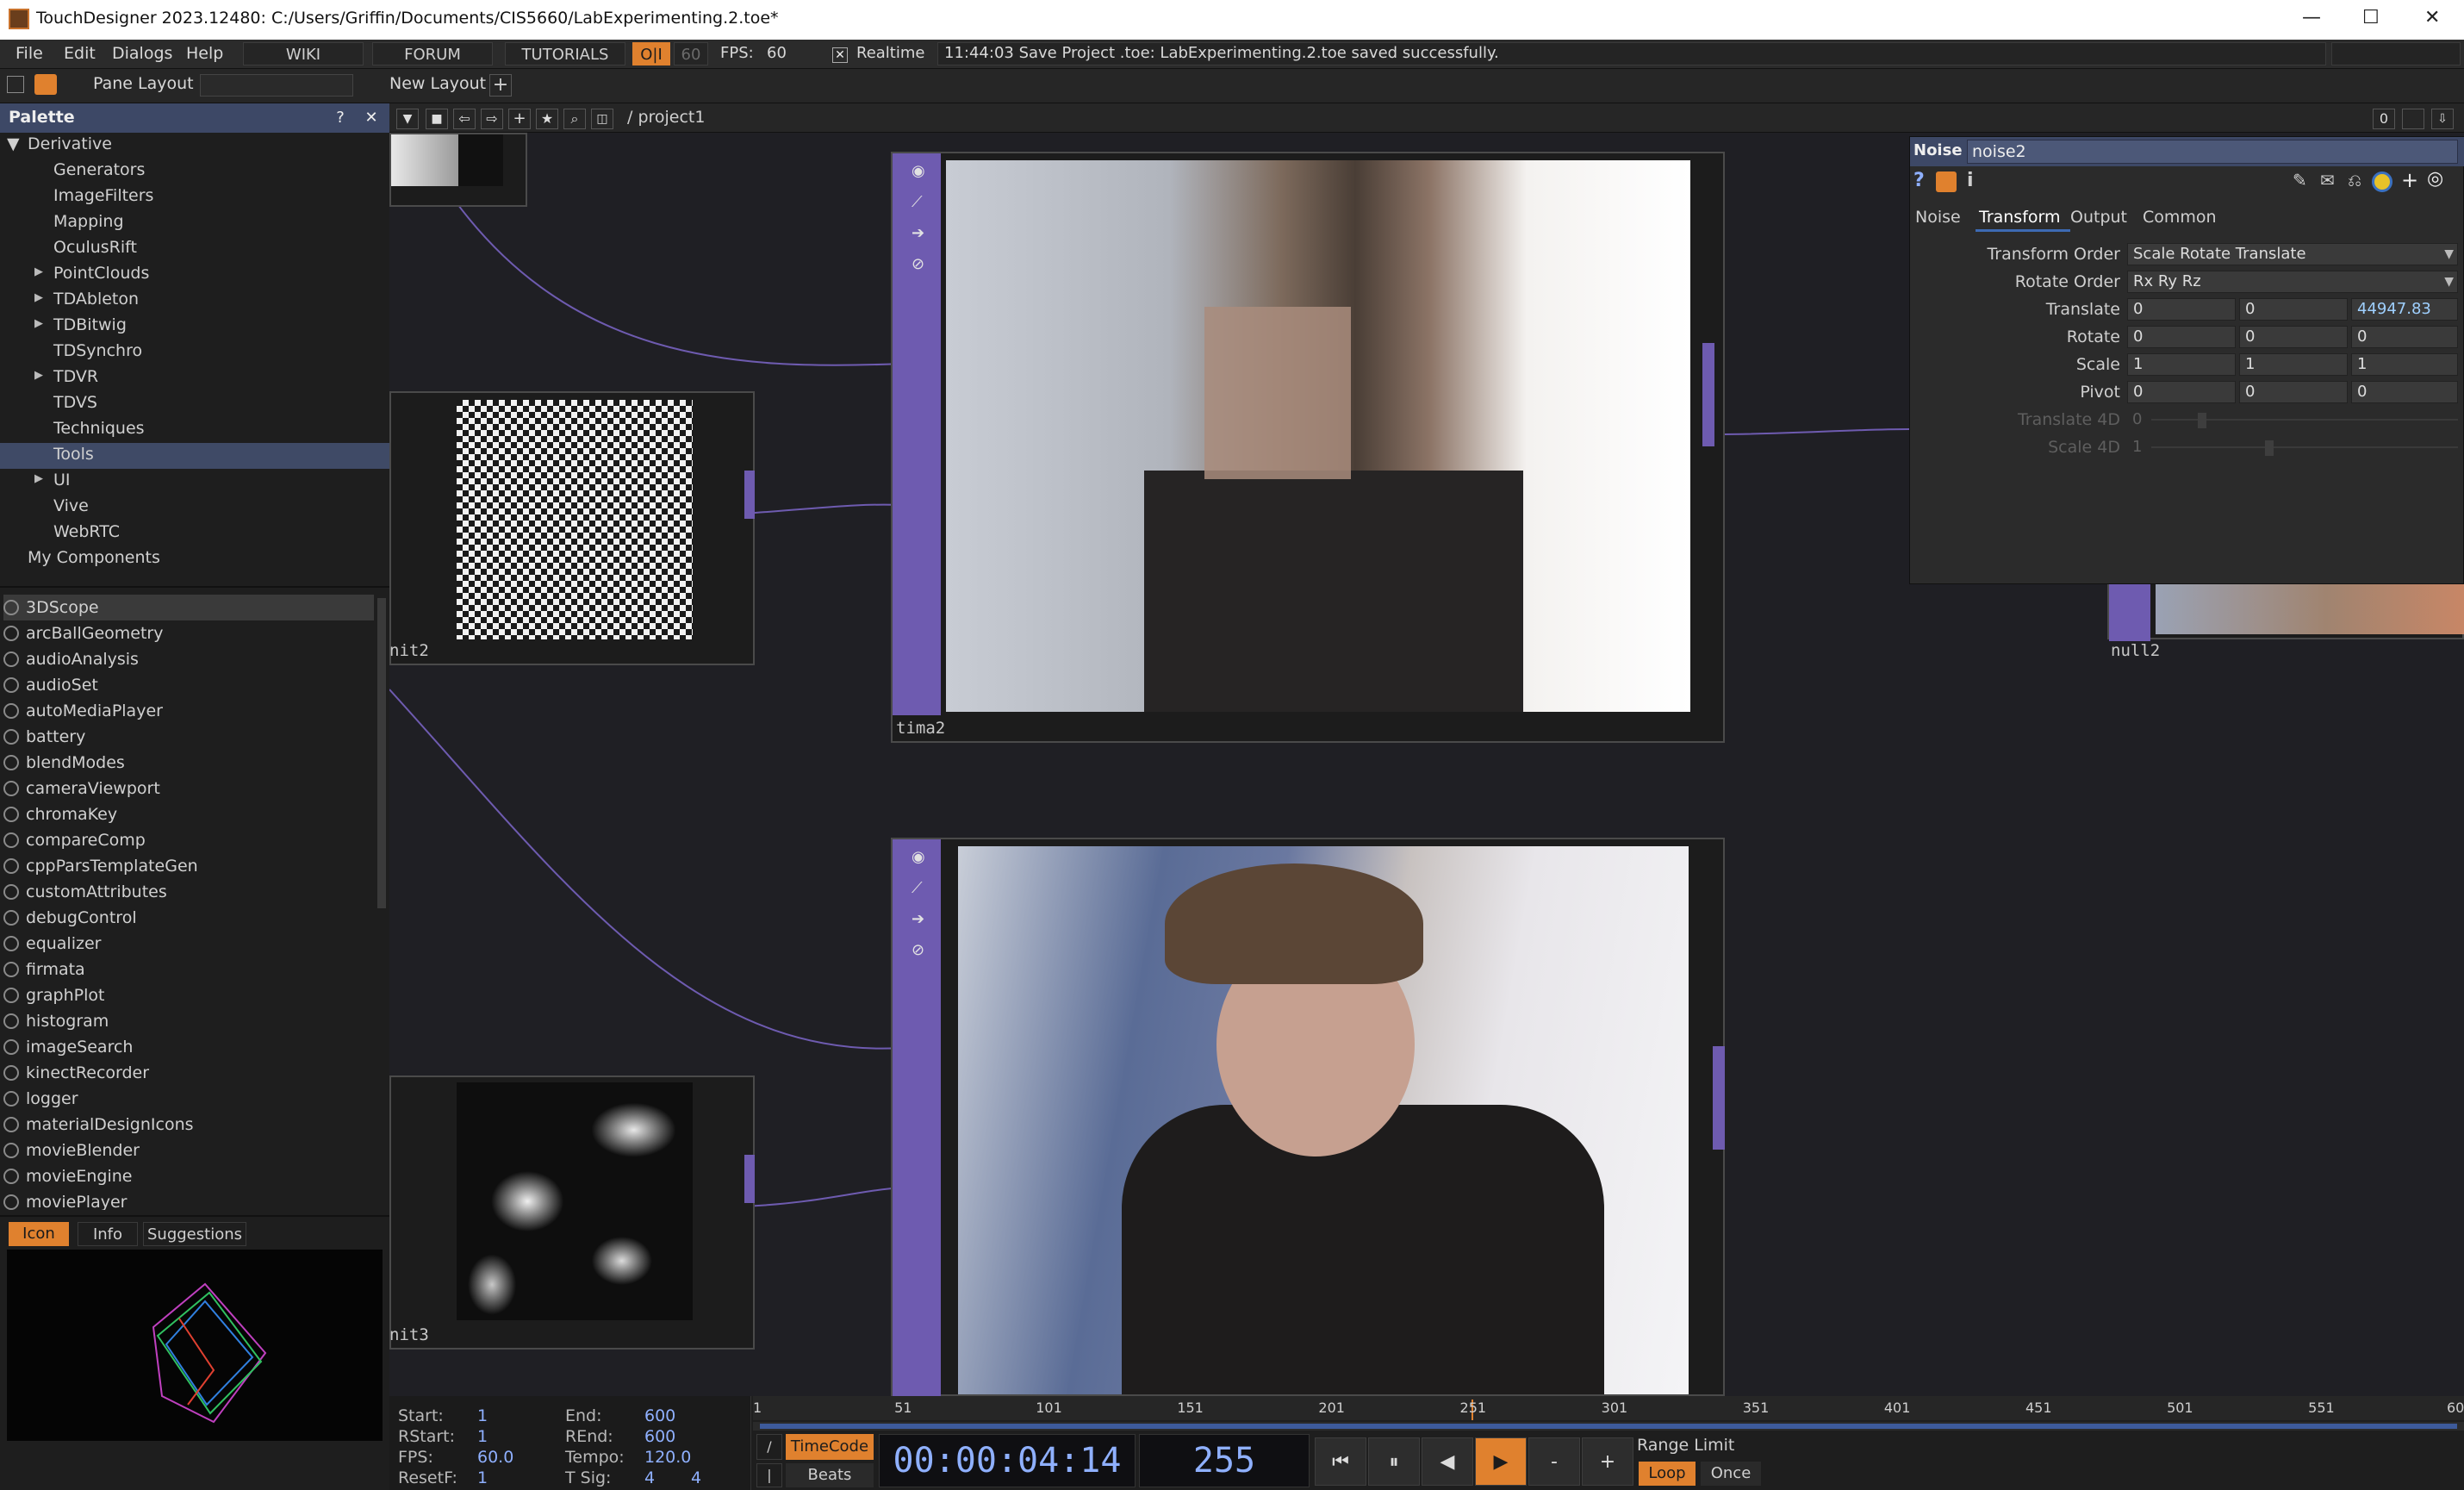  What do you see at coordinates (188, 685) in the screenshot?
I see `palette-component-item: audioSet` at bounding box center [188, 685].